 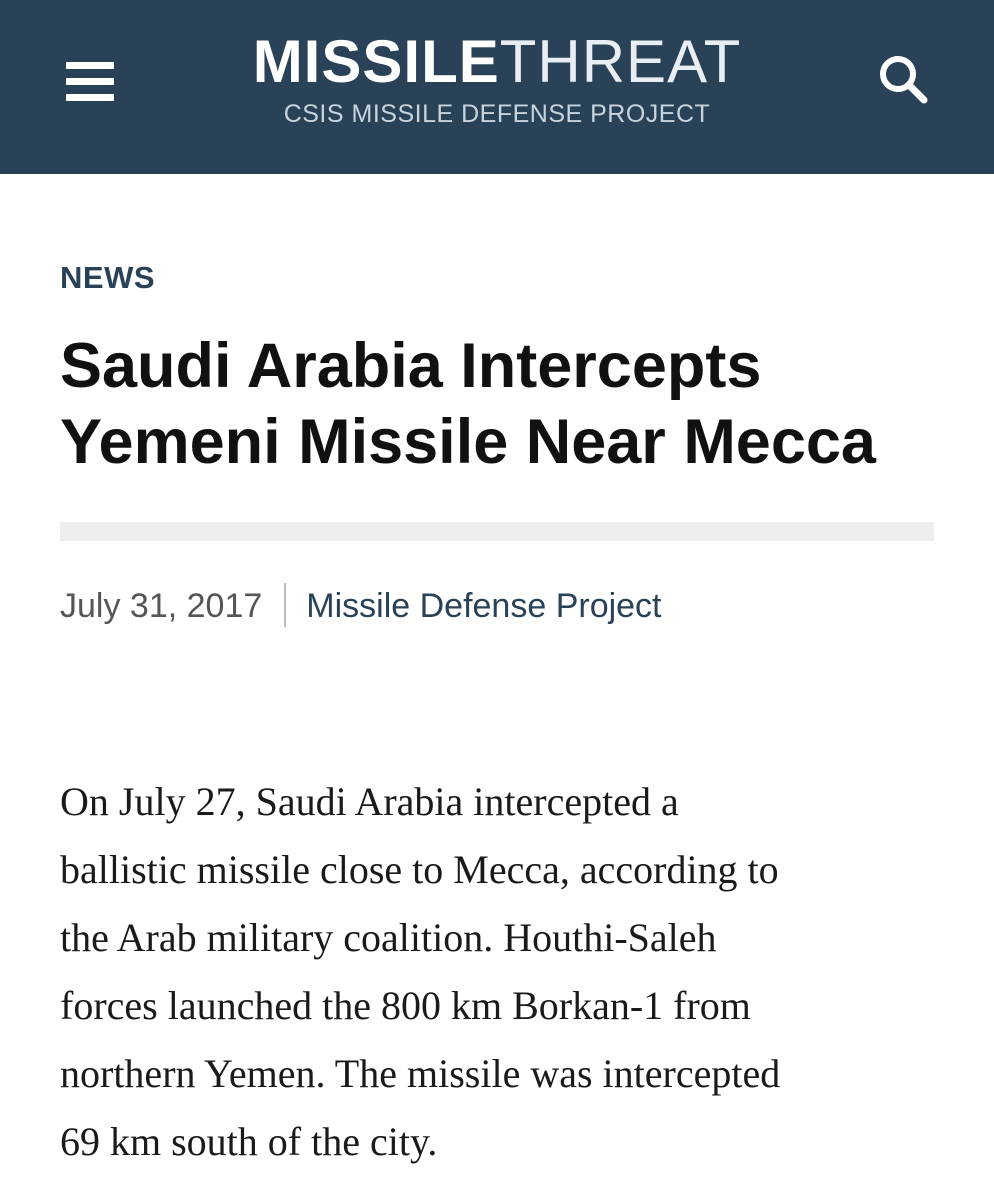 I want to click on body-line: 69 km south of the city., so click(x=249, y=1141).